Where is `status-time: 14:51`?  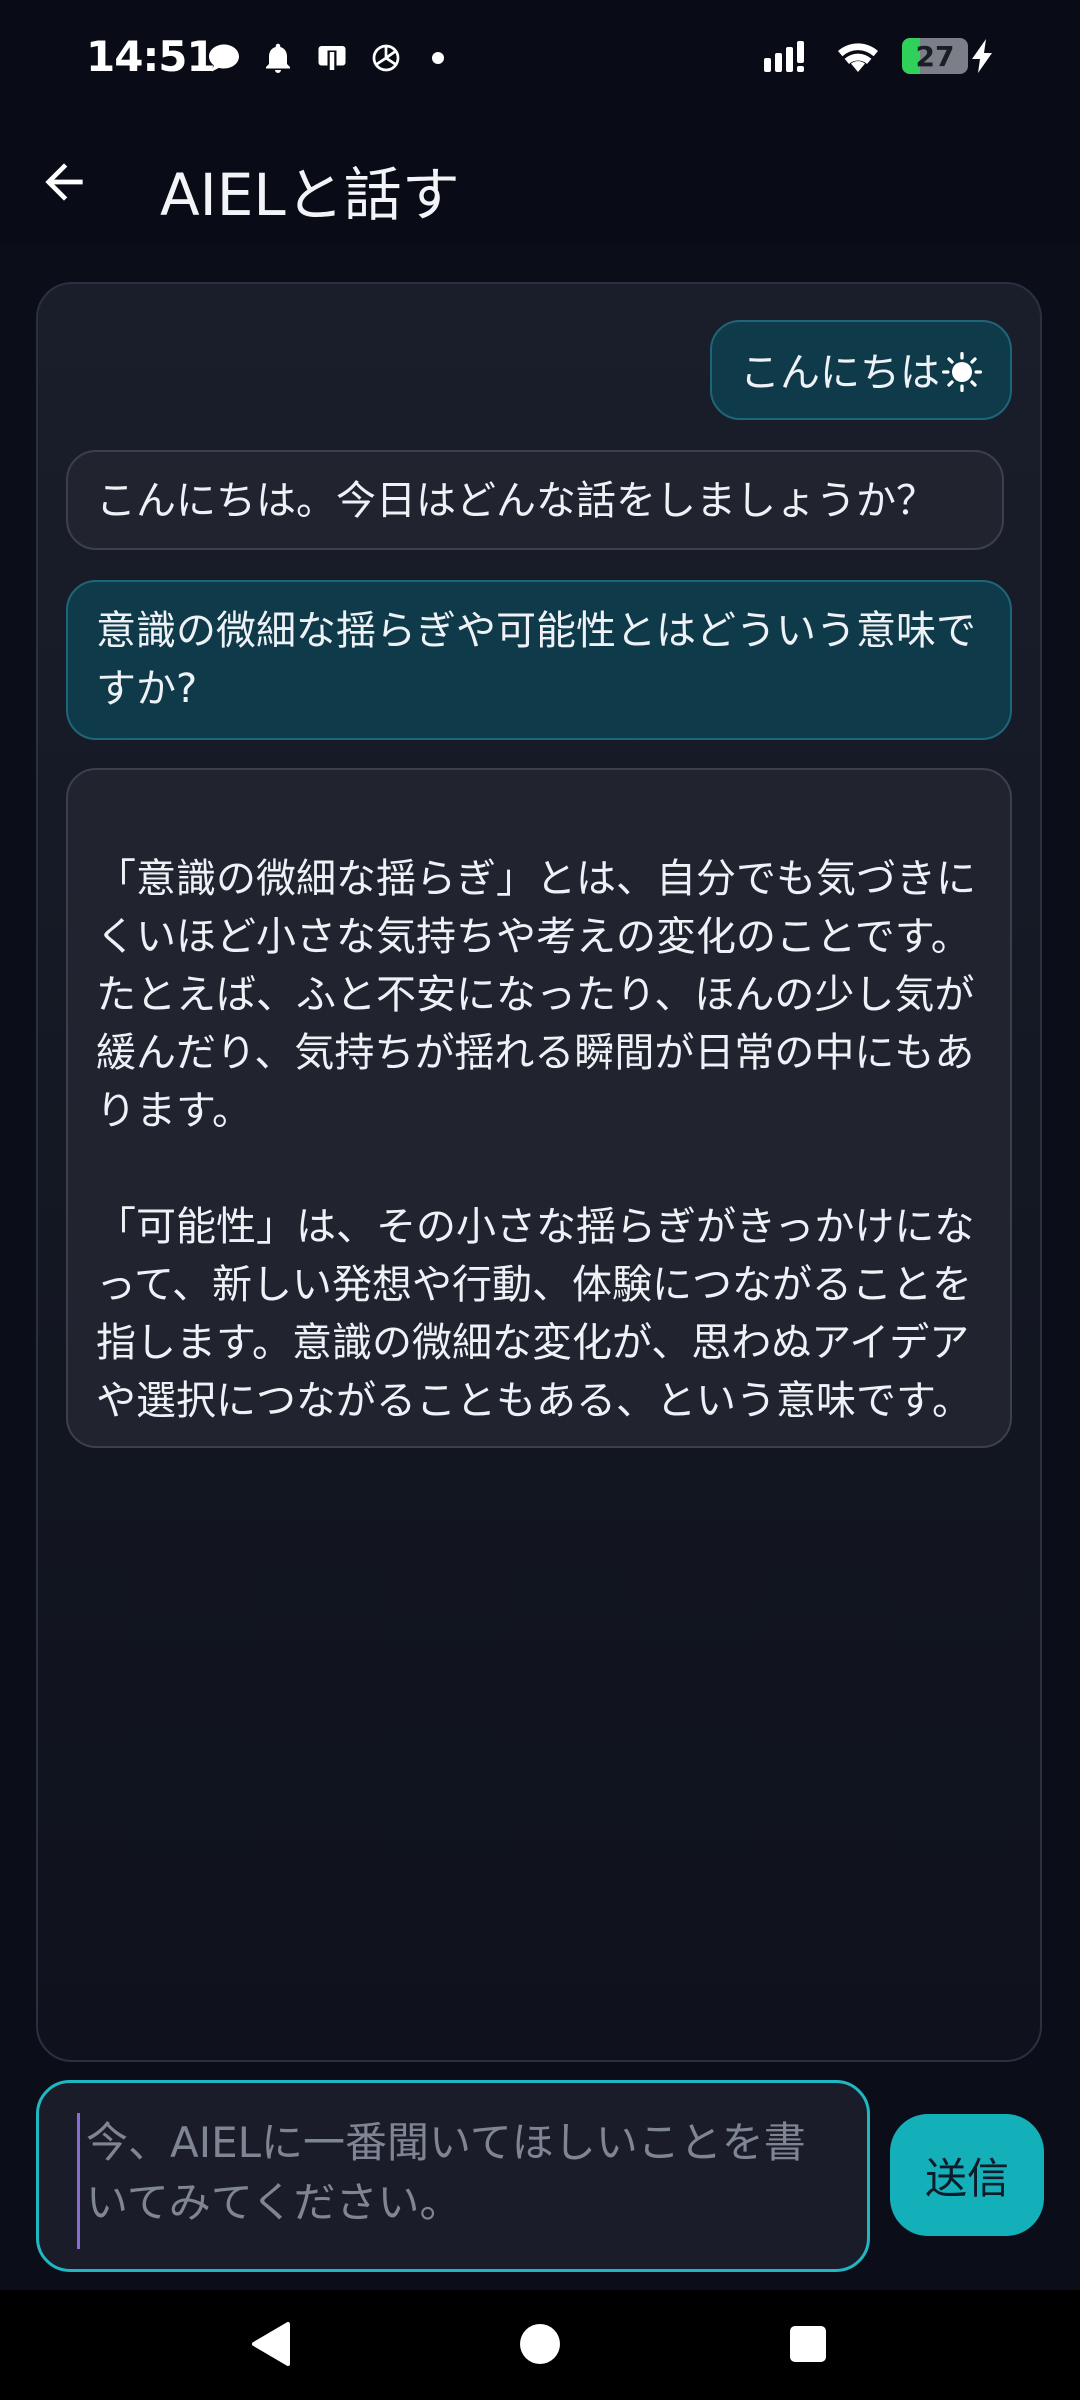 status-time: 14:51 is located at coordinates (151, 56).